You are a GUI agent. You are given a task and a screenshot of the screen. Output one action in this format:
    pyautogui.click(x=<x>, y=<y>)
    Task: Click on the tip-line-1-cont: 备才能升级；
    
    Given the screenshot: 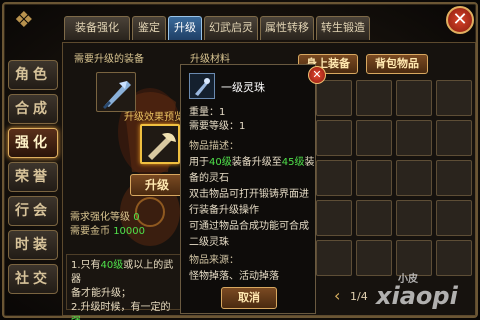 What is the action you would take?
    pyautogui.click(x=101, y=293)
    